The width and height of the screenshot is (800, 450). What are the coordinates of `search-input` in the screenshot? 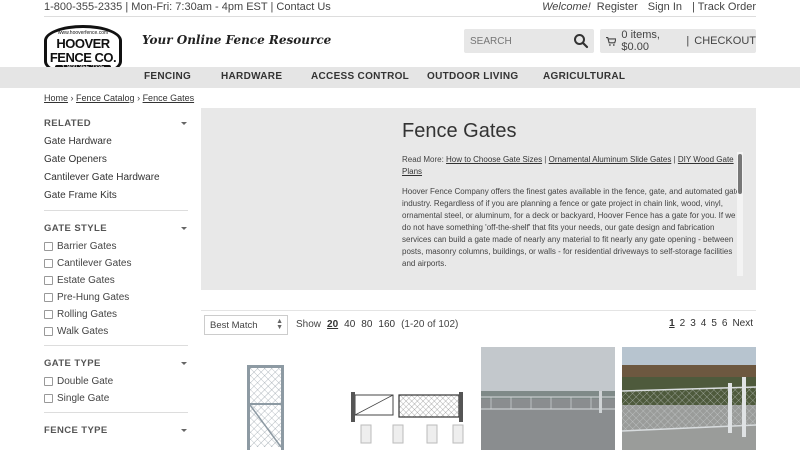 It's located at (520, 41).